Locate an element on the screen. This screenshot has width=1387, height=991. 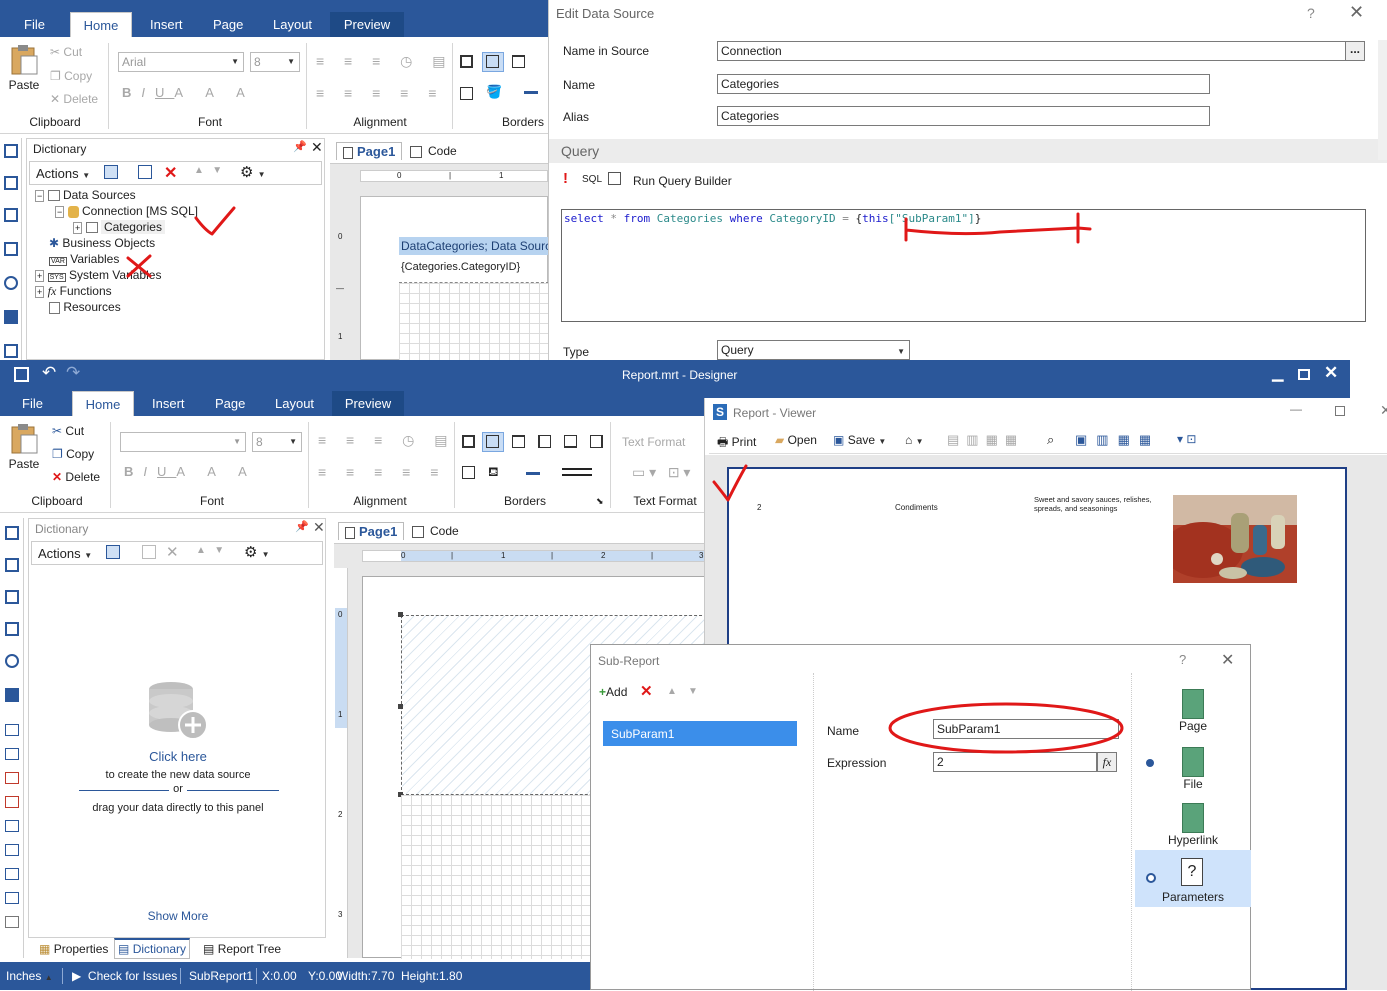
tree-item-functions: + fx Functions is located at coordinates (73, 291).